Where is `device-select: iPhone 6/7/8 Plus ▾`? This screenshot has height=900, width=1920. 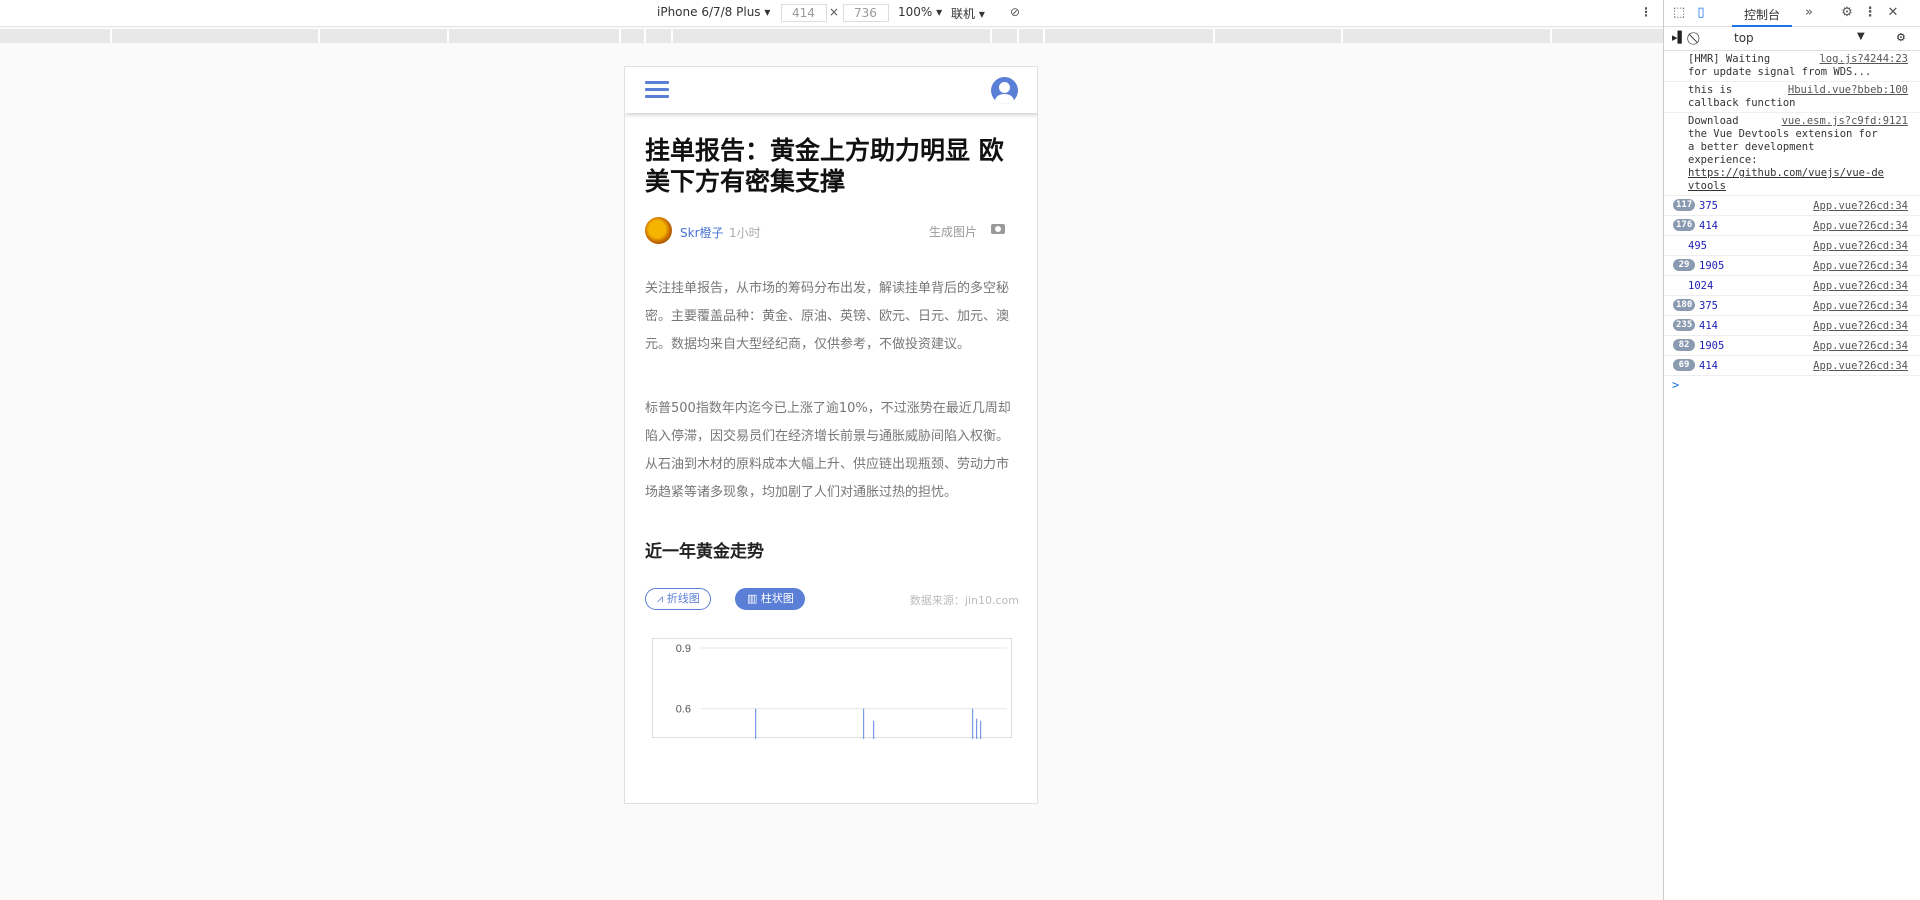
device-select: iPhone 6/7/8 Plus ▾ is located at coordinates (713, 12).